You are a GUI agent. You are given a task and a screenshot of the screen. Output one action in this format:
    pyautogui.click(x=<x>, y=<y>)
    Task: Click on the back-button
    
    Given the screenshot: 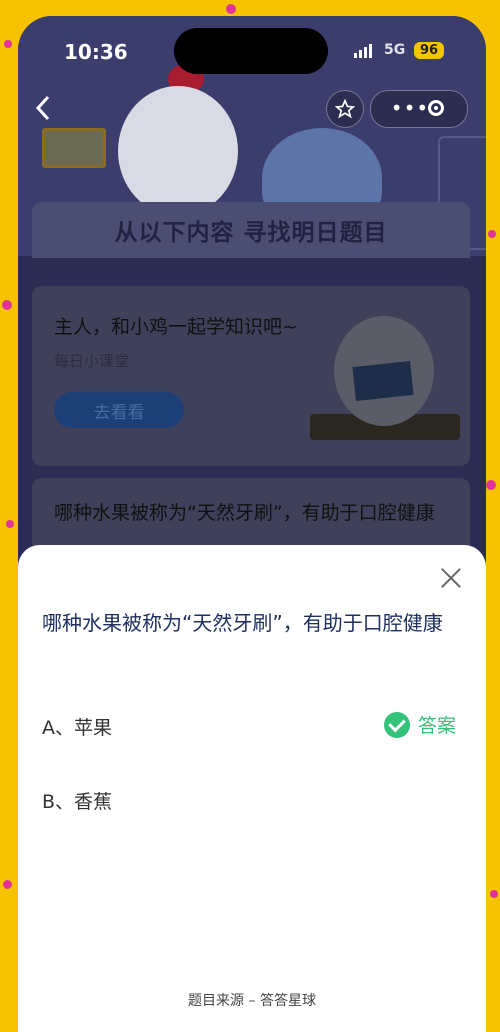 What is the action you would take?
    pyautogui.click(x=43, y=112)
    